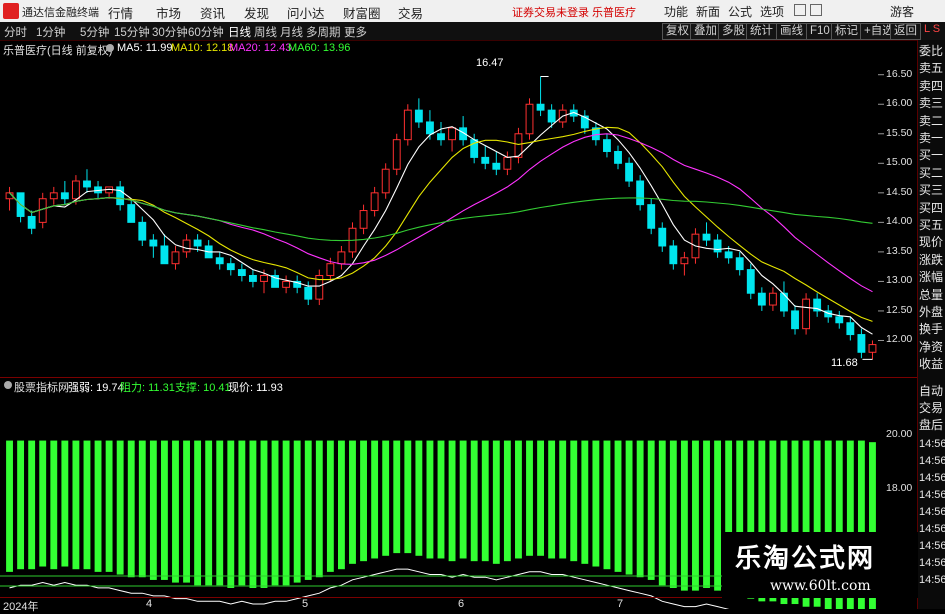  I want to click on menu-function: 功能, so click(676, 11).